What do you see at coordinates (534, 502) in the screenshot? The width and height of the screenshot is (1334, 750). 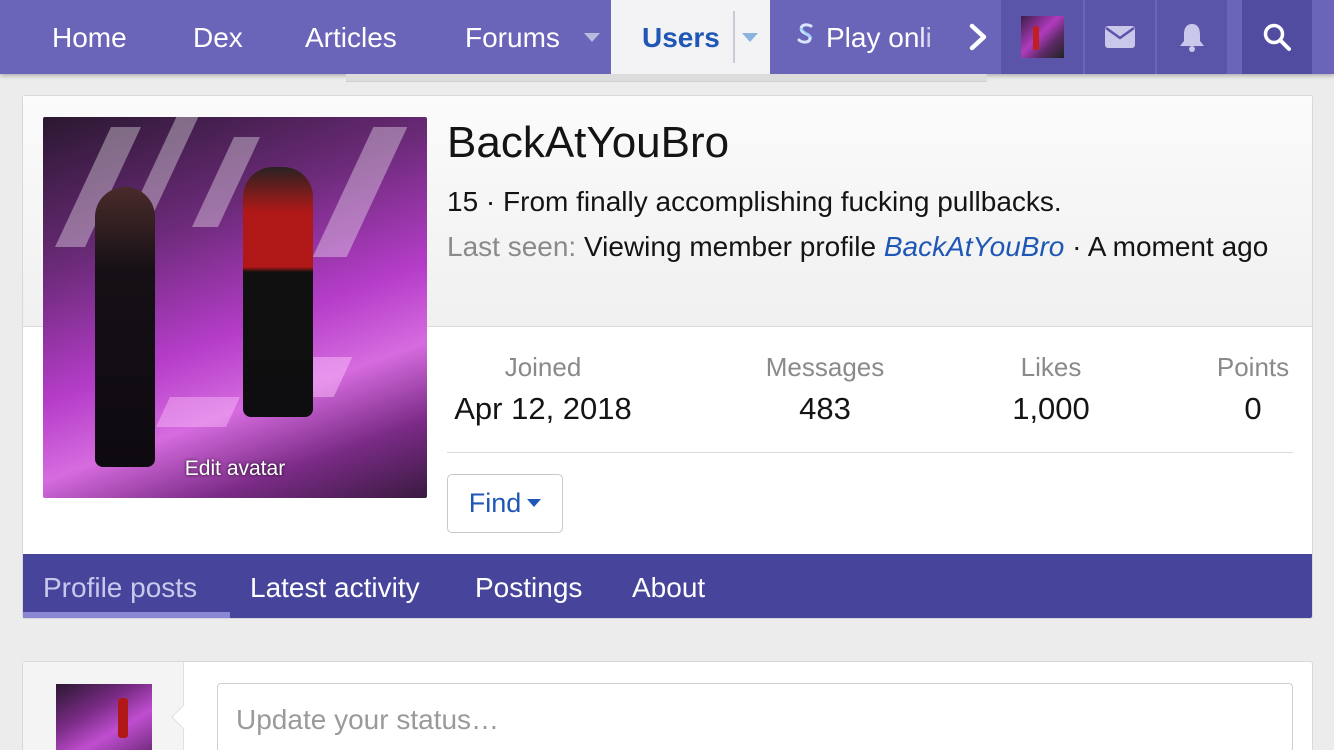 I see `caret-down-icon` at bounding box center [534, 502].